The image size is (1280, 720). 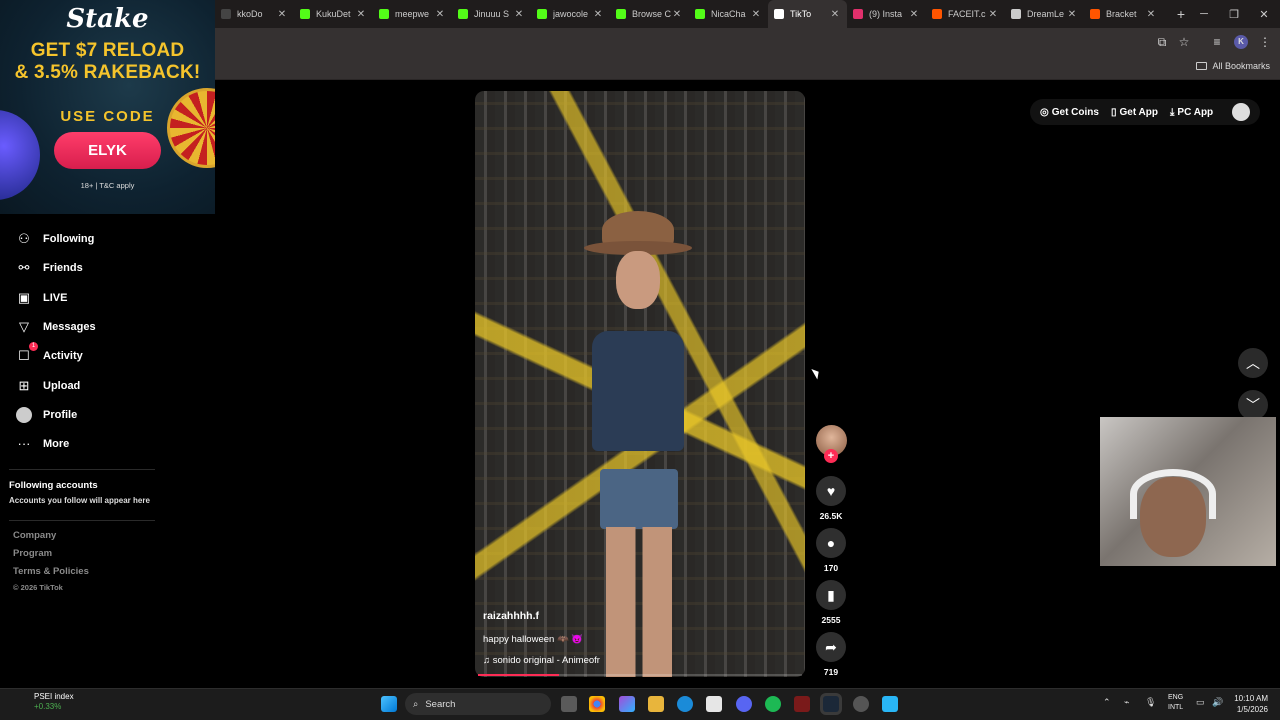 I want to click on get-coins-button: ◎ Get Coins, so click(x=1069, y=112).